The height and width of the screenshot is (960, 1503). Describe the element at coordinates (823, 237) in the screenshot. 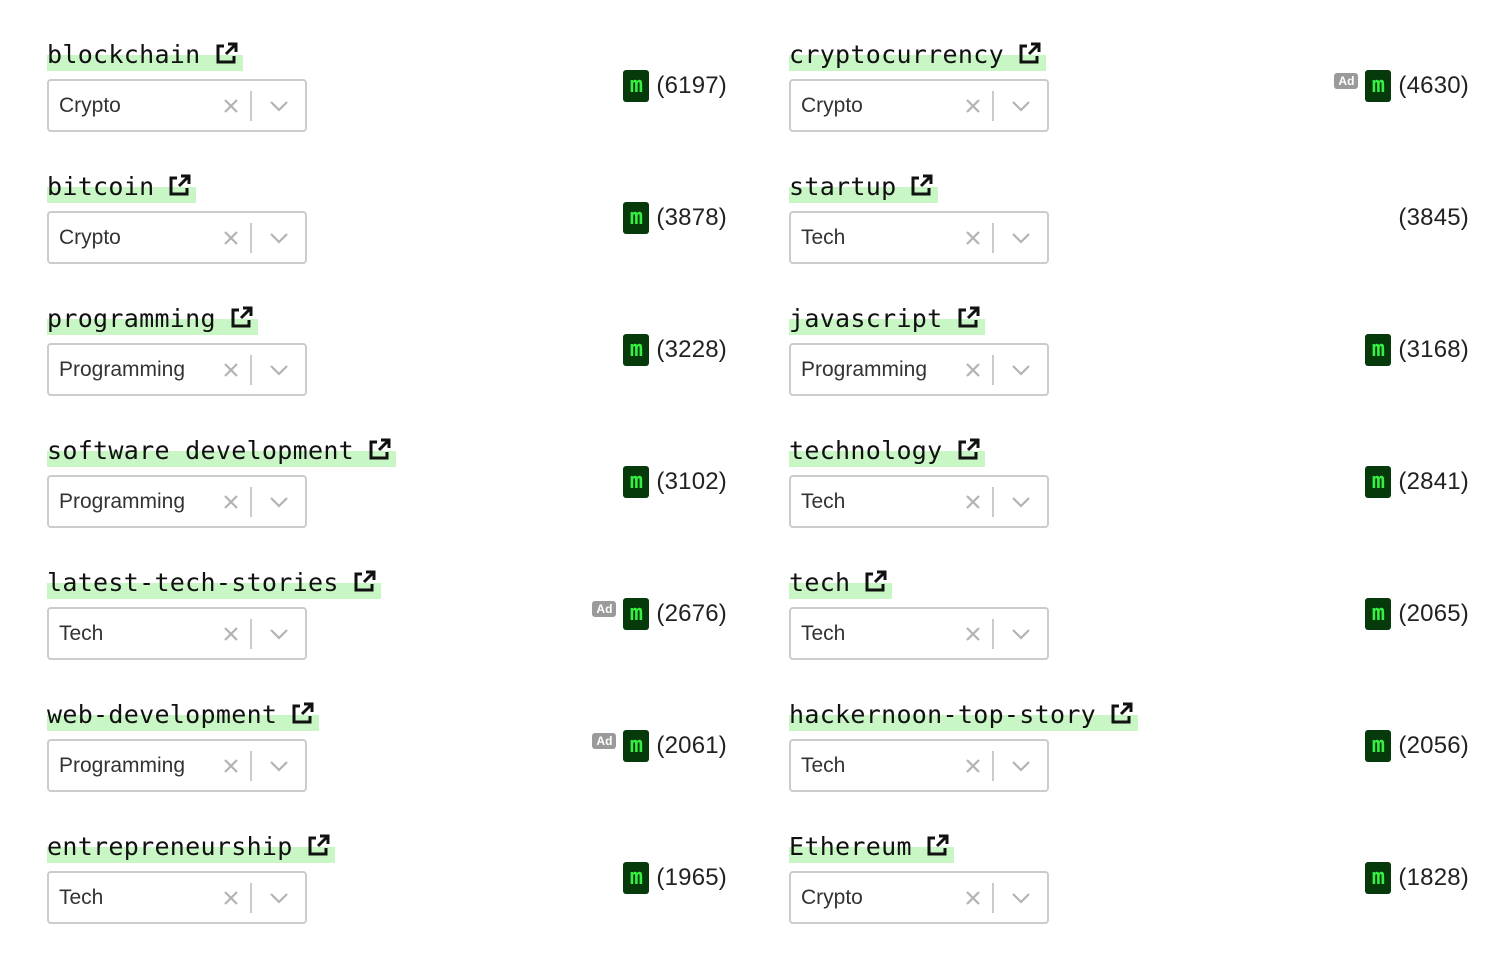

I see `category-select-value: Tech` at that location.